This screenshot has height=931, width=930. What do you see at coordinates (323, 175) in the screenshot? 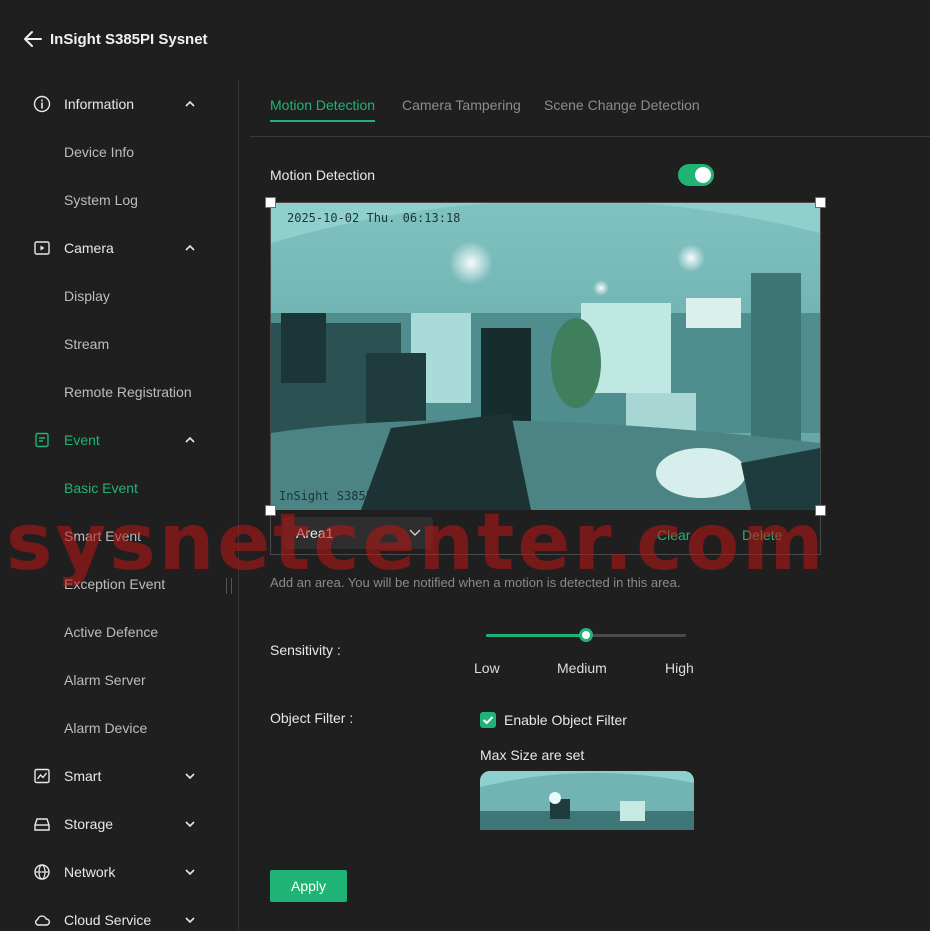
I see `motion-detection-label: Motion Detection` at bounding box center [323, 175].